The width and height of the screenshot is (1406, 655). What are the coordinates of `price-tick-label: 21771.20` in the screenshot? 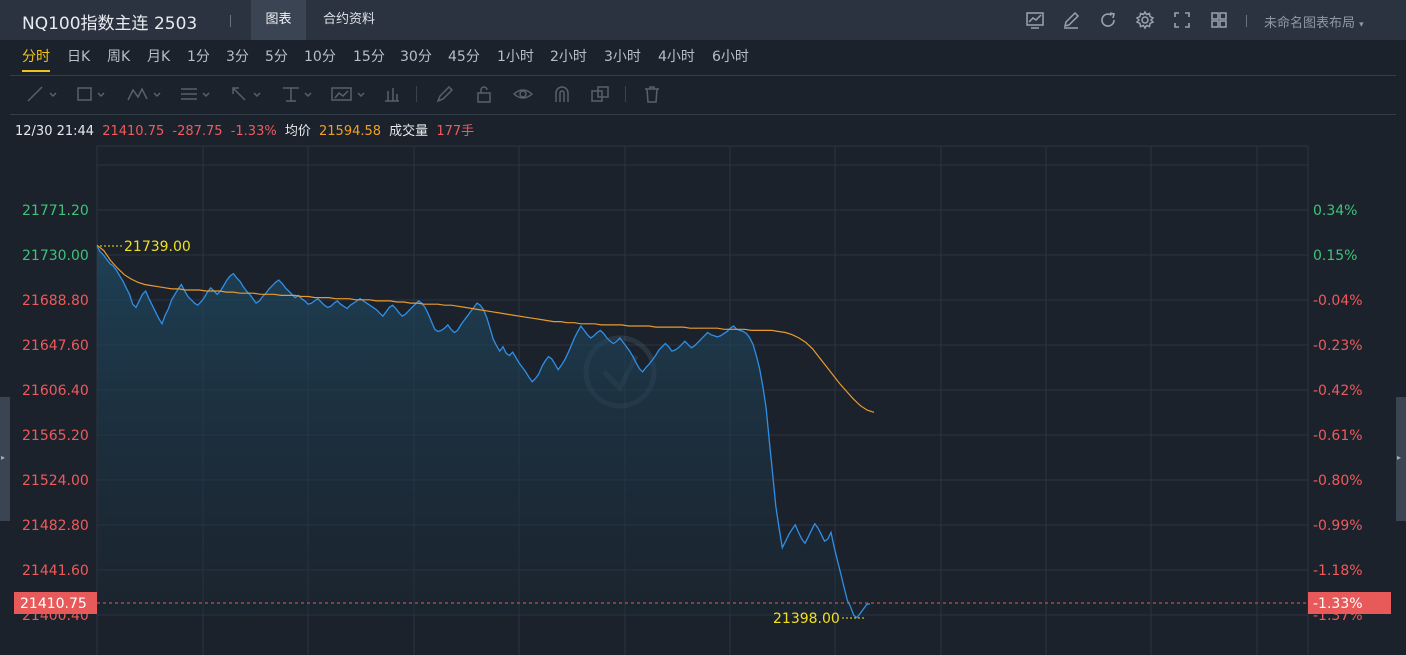 It's located at (55, 211).